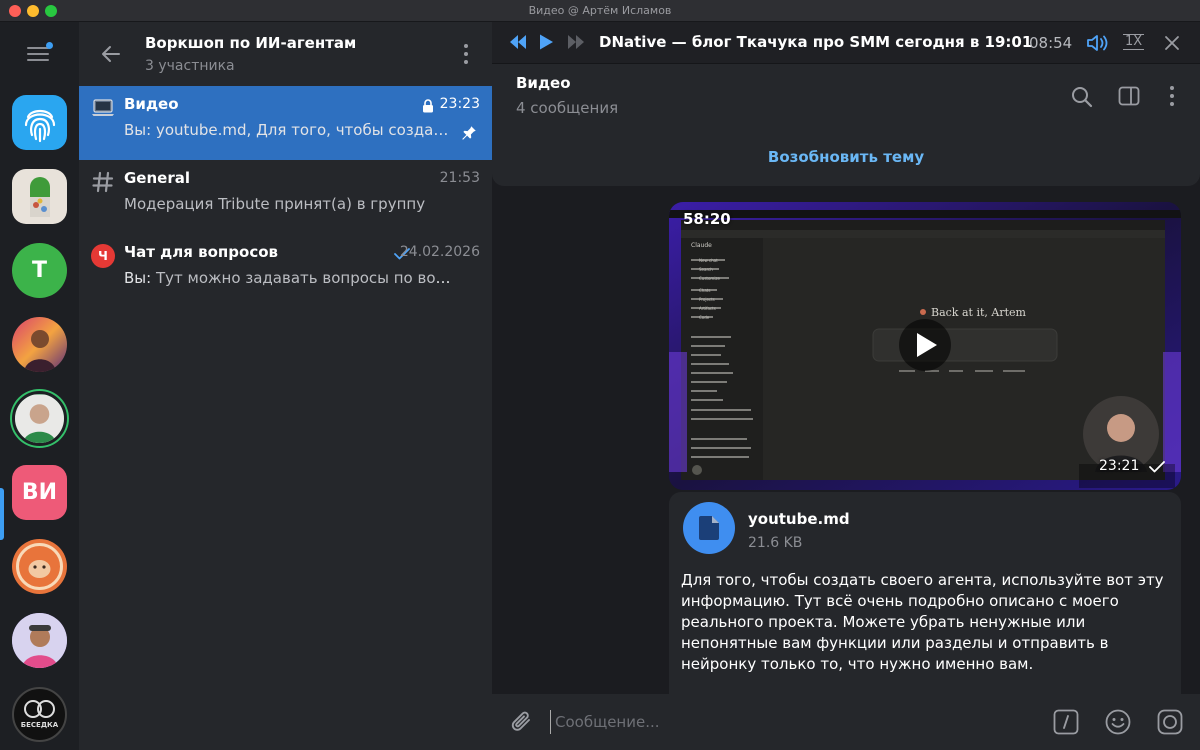 The width and height of the screenshot is (1200, 750). Describe the element at coordinates (1172, 43) in the screenshot. I see `close-player-icon` at that location.